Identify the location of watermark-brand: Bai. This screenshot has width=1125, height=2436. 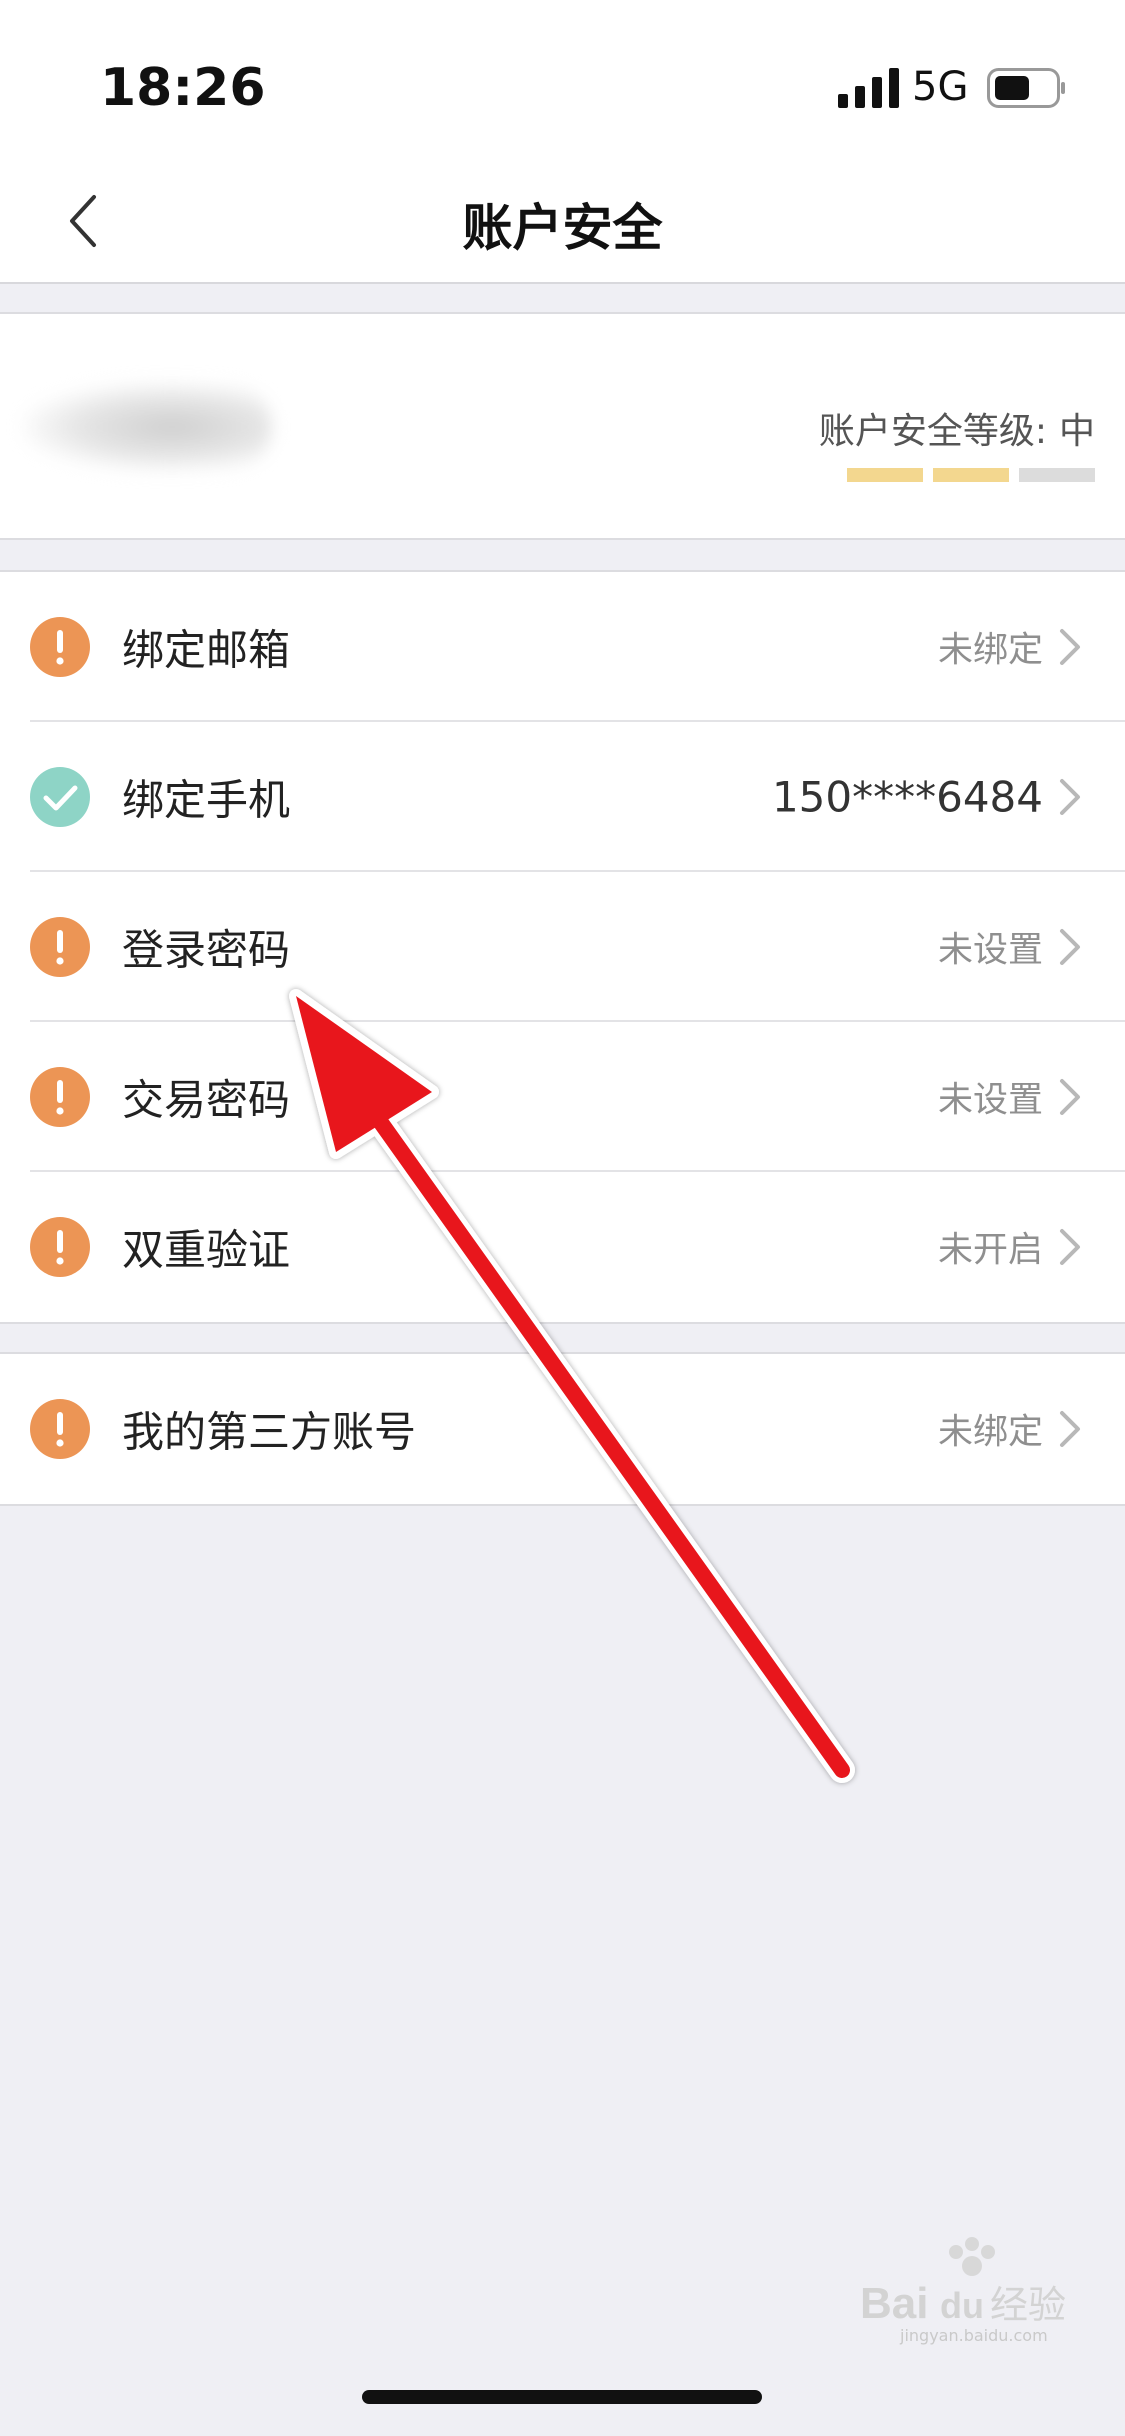
(894, 2303).